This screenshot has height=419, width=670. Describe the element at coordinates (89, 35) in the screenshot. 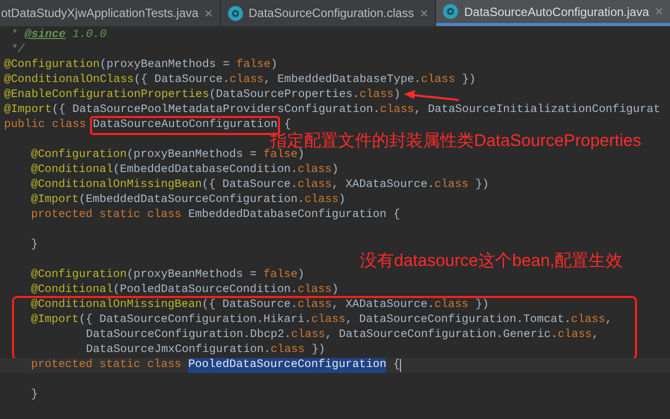

I see `code-token: 1.0.0` at that location.